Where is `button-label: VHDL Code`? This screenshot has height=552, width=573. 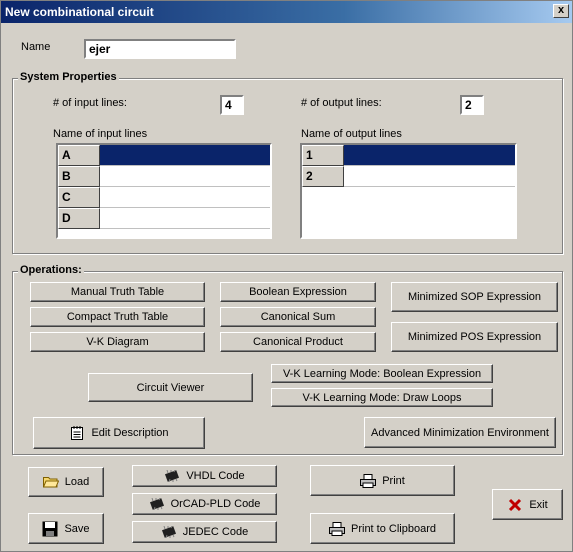
button-label: VHDL Code is located at coordinates (215, 476).